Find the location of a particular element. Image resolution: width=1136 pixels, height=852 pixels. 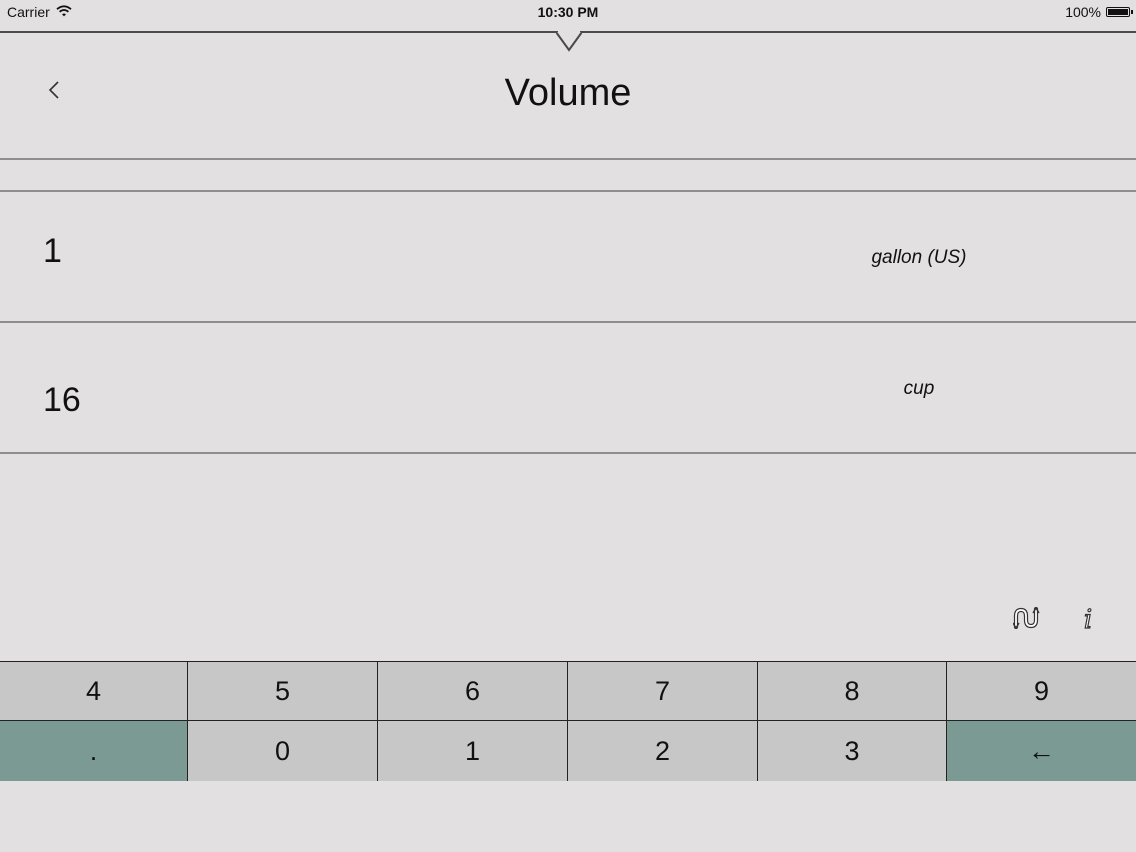

key-decimal: . is located at coordinates (94, 751).